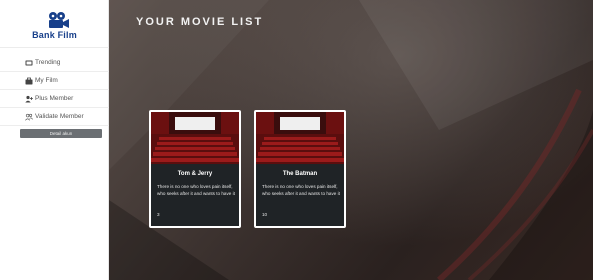 The height and width of the screenshot is (280, 593). I want to click on movie-title: The Batman, so click(300, 174).